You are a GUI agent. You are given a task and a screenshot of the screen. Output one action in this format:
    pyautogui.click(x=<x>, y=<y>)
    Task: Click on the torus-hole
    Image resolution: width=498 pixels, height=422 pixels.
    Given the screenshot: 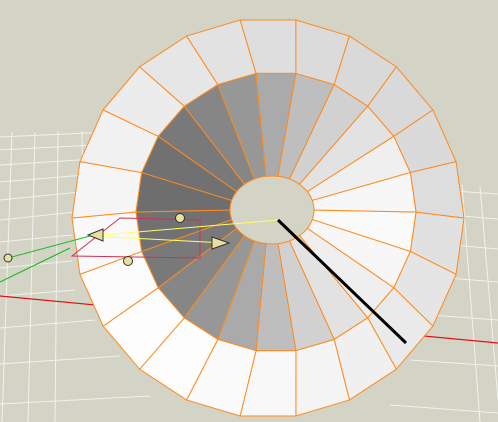 What is the action you would take?
    pyautogui.click(x=272, y=210)
    